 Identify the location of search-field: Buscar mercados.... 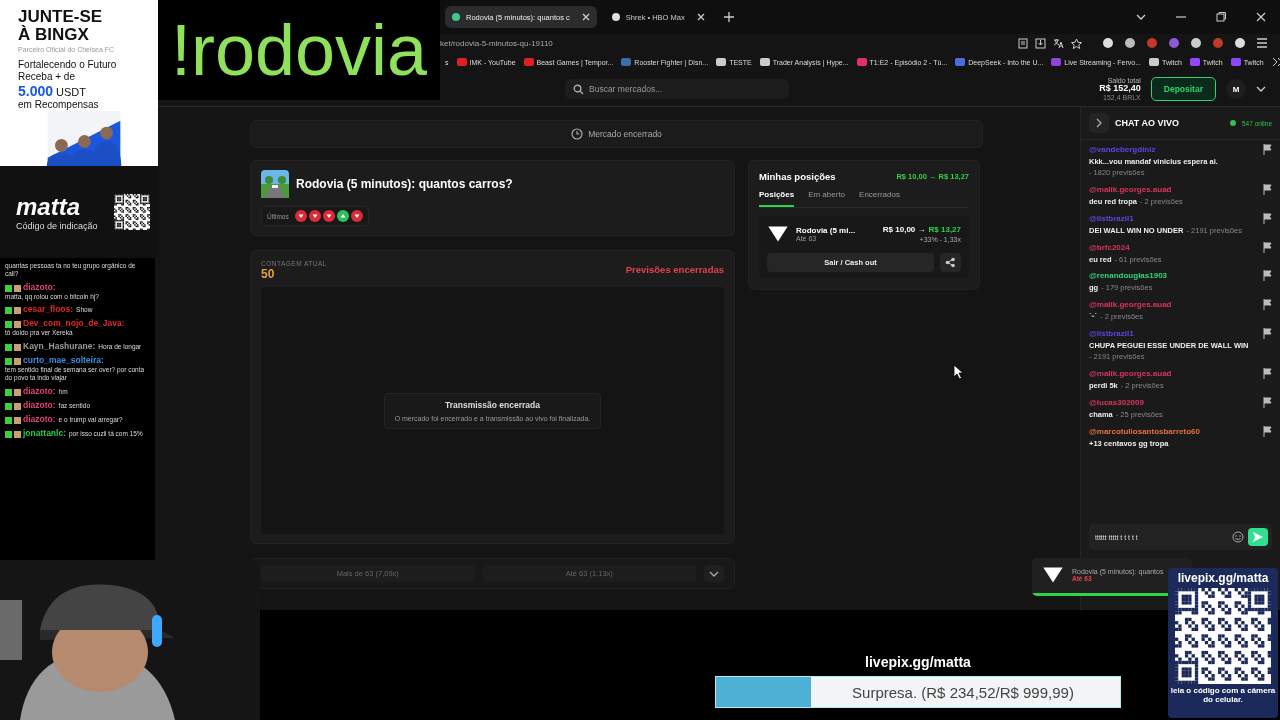
(677, 89).